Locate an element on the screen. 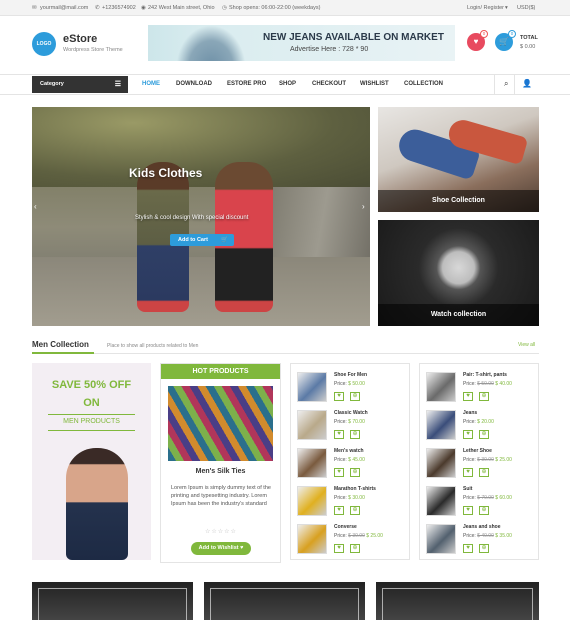 The height and width of the screenshot is (620, 570). add-to-wishlist-button: Add to Wishlist ♥ is located at coordinates (221, 548).